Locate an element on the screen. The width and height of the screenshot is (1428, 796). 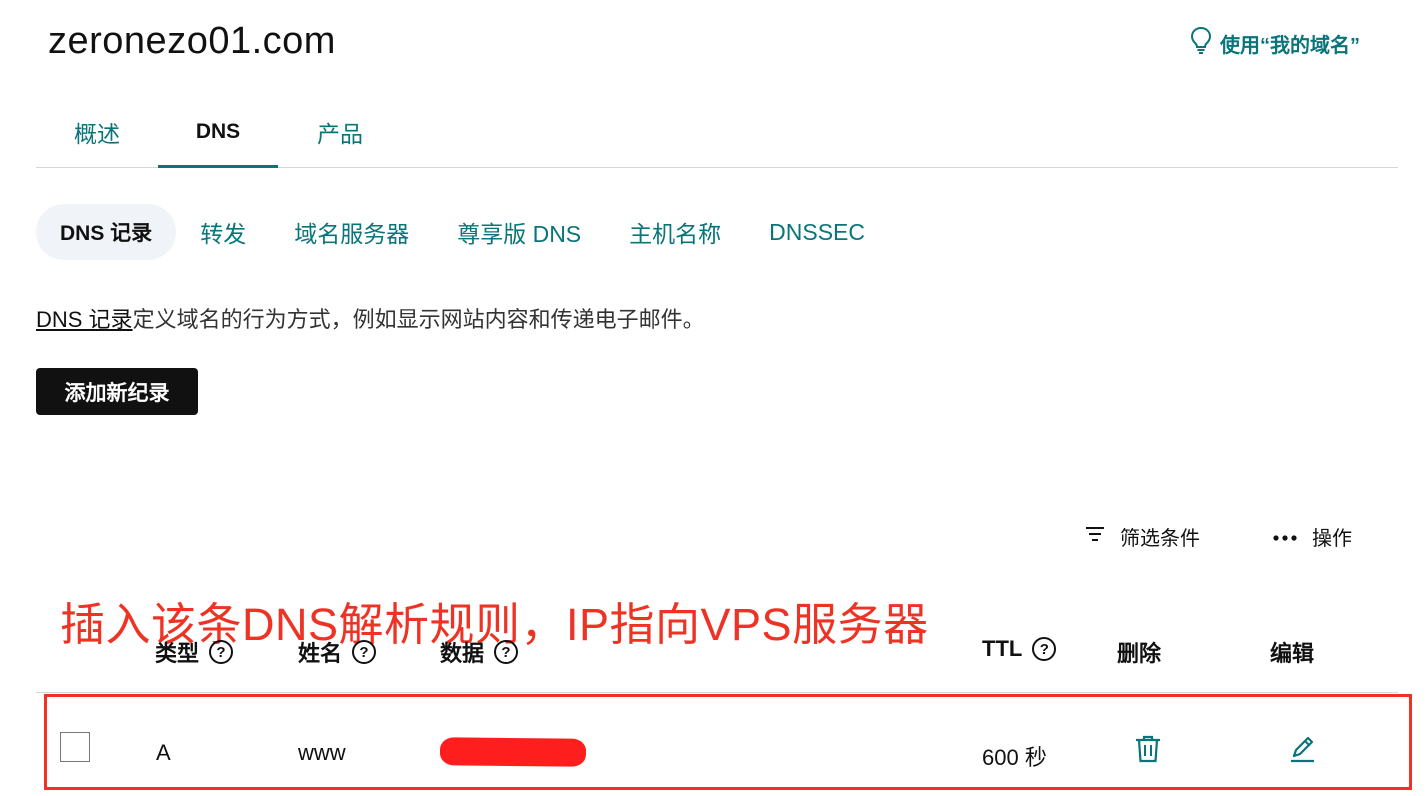
header-edit: 编辑 is located at coordinates (1292, 652).